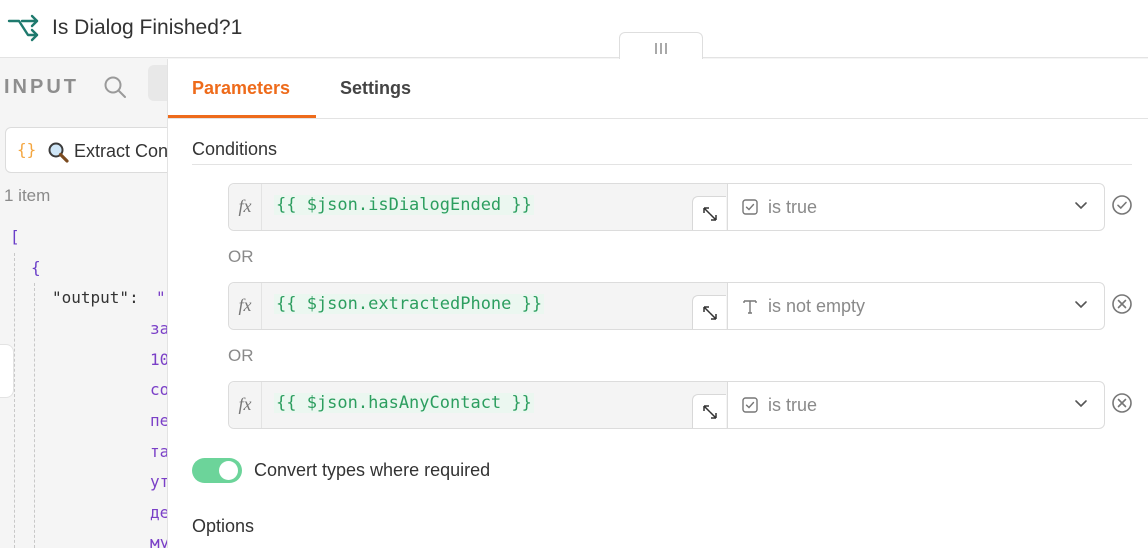 This screenshot has width=1148, height=548. I want to click on tab-parameters: Parameters, so click(241, 88).